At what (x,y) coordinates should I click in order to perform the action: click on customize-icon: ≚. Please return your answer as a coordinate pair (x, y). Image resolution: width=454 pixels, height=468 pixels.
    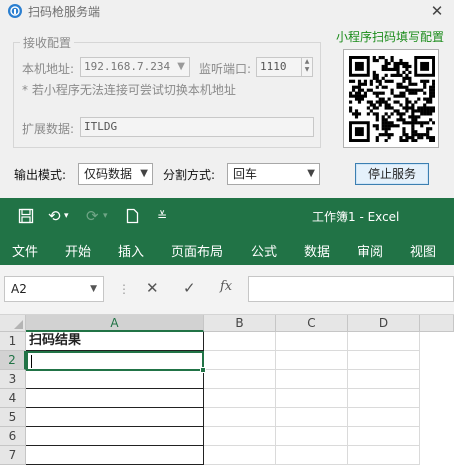
    Looking at the image, I should click on (162, 216).